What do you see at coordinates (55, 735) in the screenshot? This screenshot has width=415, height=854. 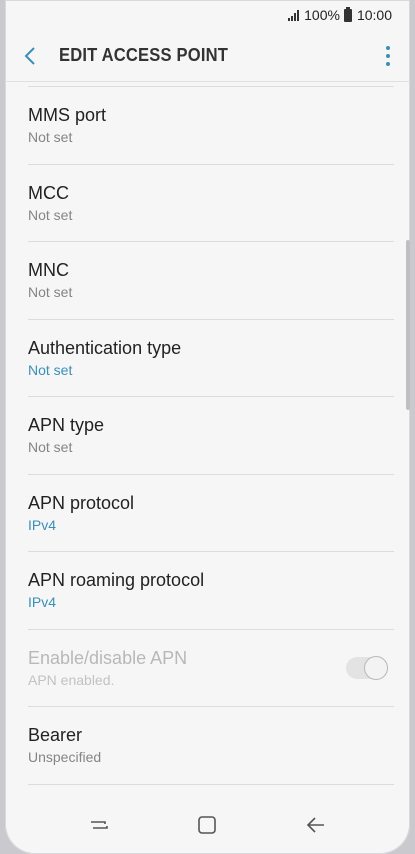 I see `setting-label: Bearer` at bounding box center [55, 735].